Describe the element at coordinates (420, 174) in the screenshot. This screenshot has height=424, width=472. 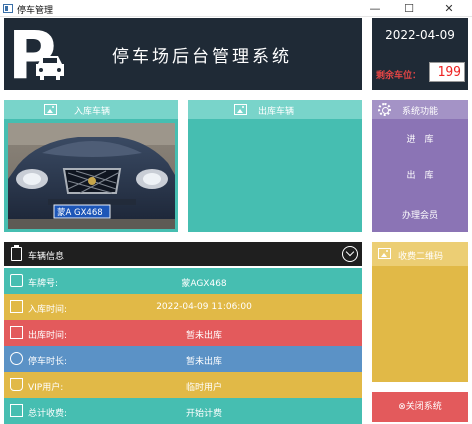
I see `check-out-button: 出 库` at that location.